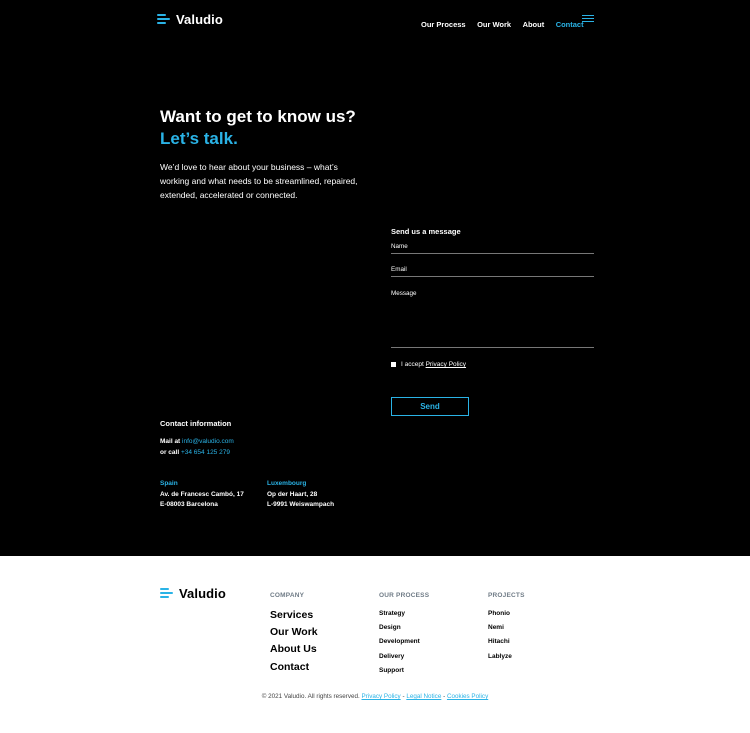 The height and width of the screenshot is (733, 750). What do you see at coordinates (426, 231) in the screenshot?
I see `form-title: Send us a message` at bounding box center [426, 231].